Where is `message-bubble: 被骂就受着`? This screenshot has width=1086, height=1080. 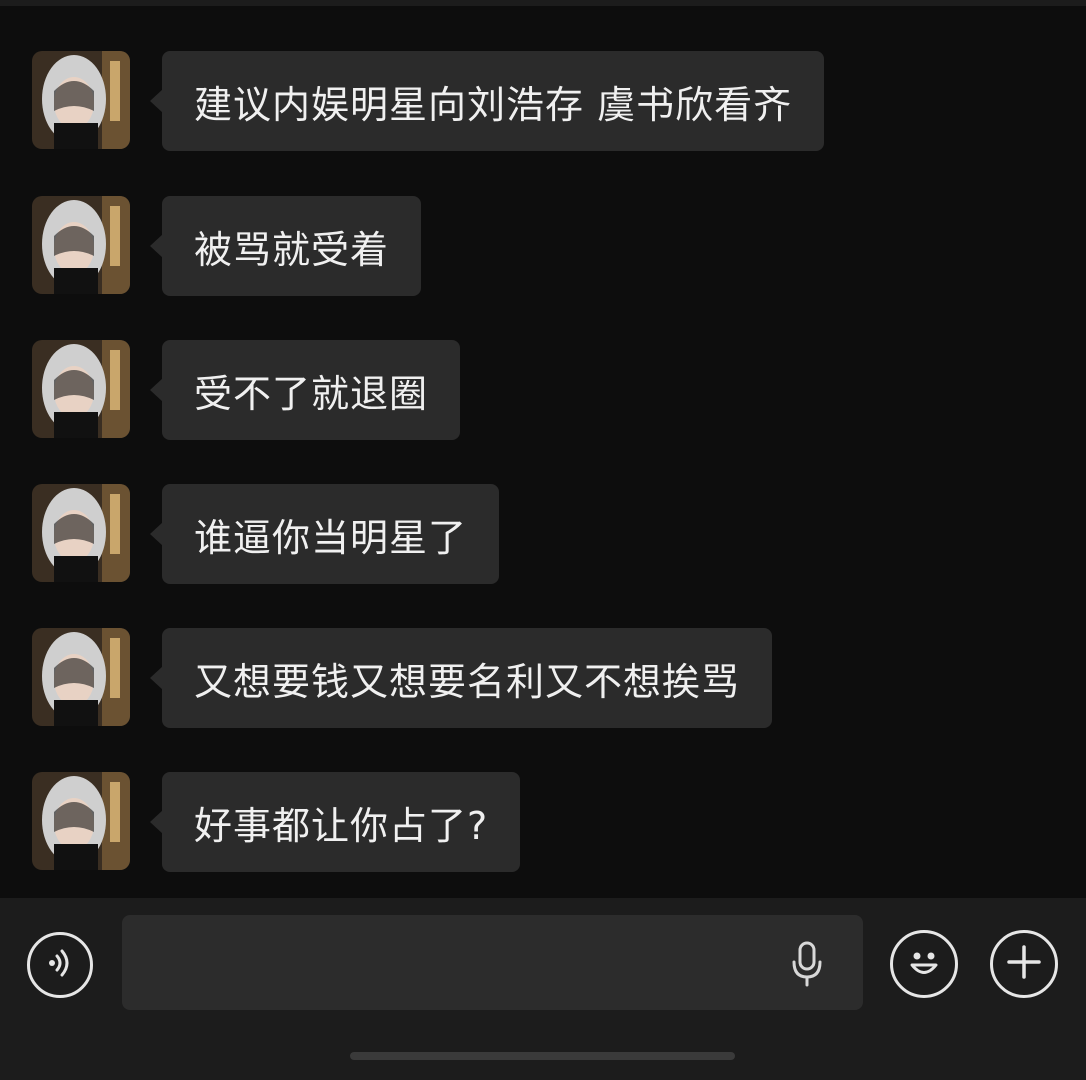
message-bubble: 被骂就受着 is located at coordinates (285, 246).